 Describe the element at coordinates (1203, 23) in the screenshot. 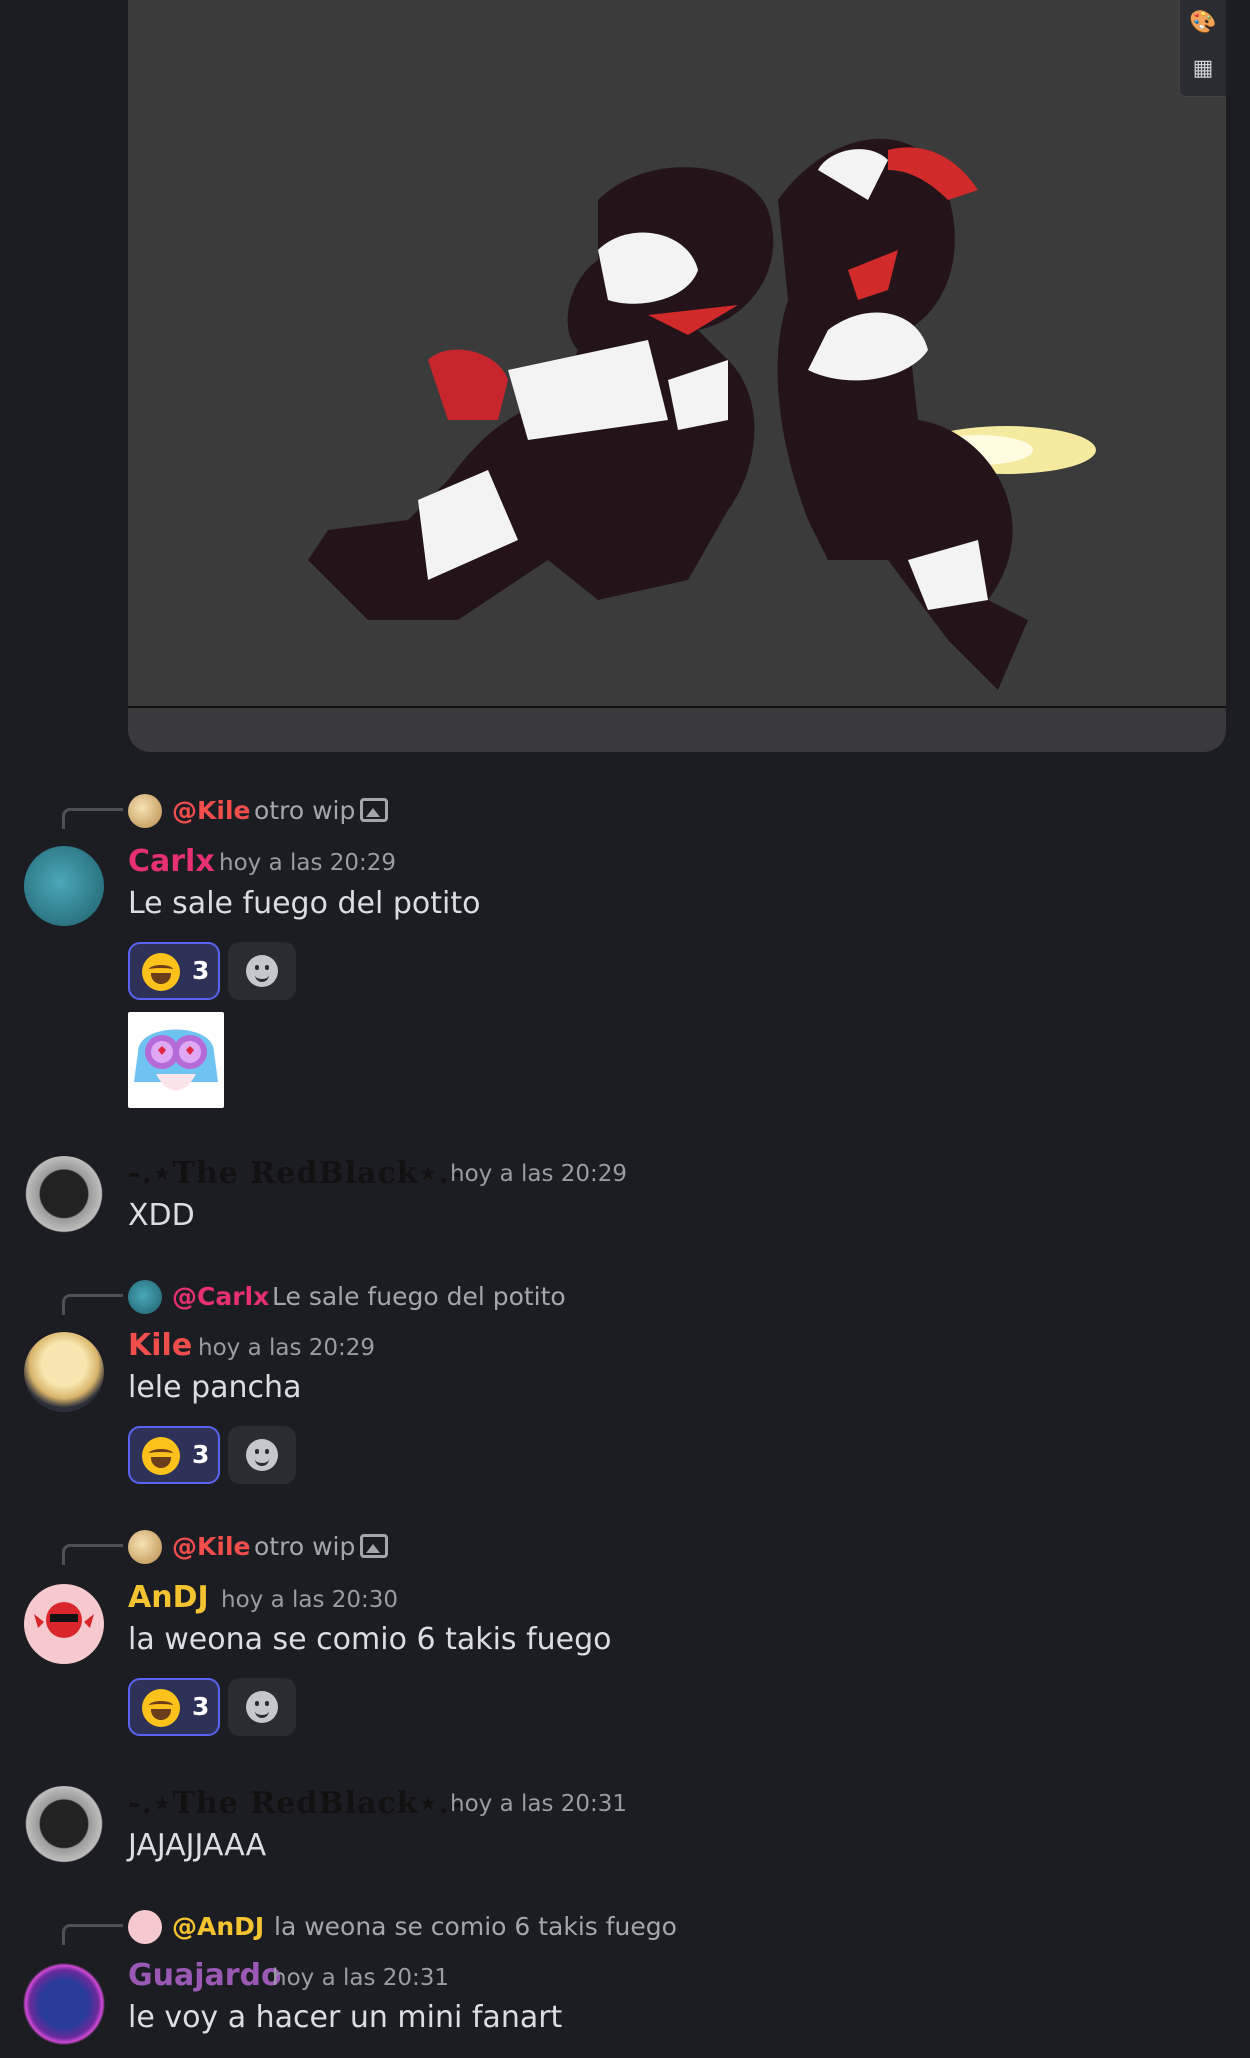

I see `palette-icon: 🎨` at that location.